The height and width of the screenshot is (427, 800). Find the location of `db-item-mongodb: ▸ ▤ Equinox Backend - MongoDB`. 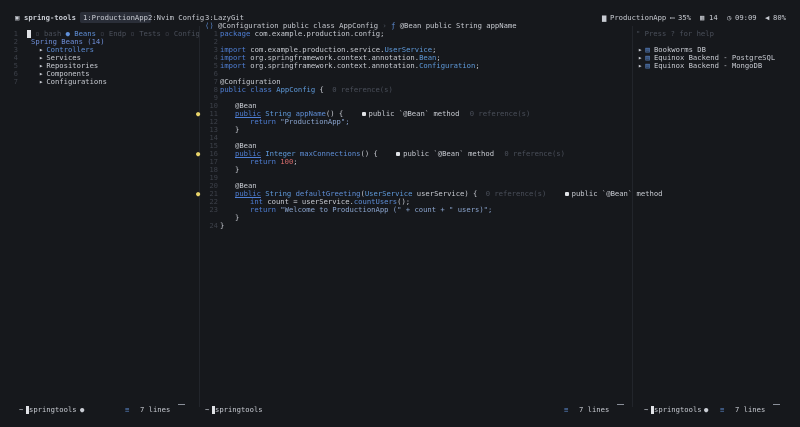

db-item-mongodb: ▸ ▤ Equinox Backend - MongoDB is located at coordinates (700, 66).